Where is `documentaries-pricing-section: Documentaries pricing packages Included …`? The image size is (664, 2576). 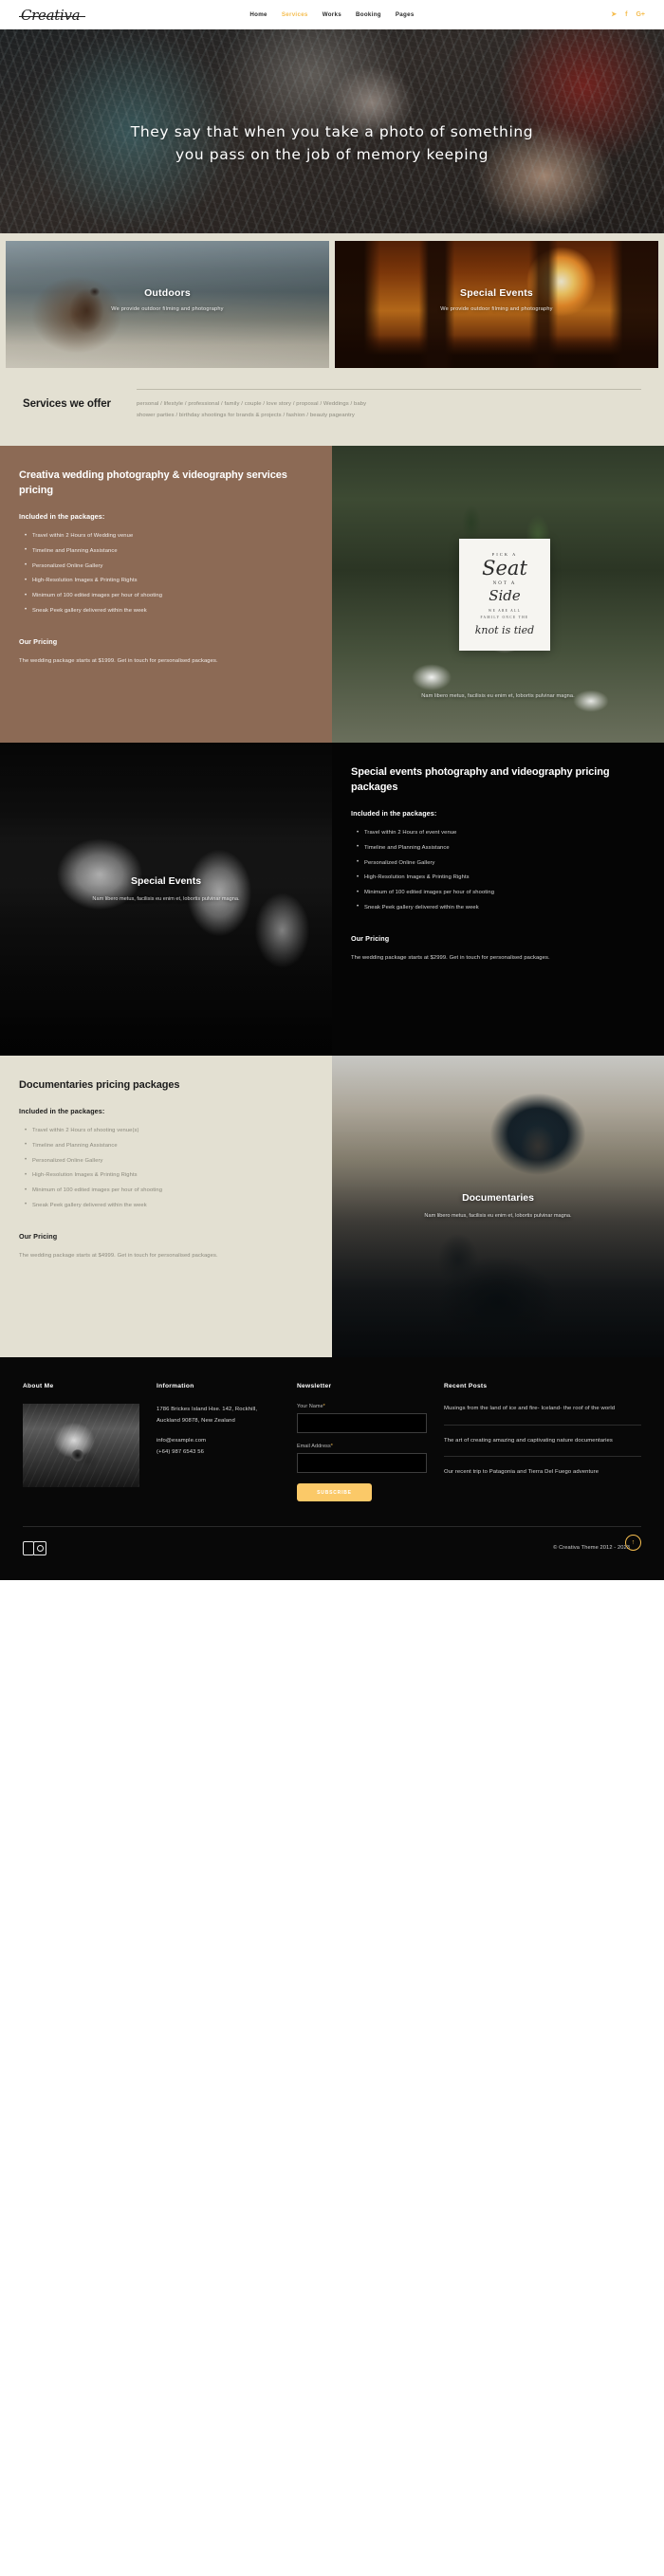 documentaries-pricing-section: Documentaries pricing packages Included … is located at coordinates (332, 1207).